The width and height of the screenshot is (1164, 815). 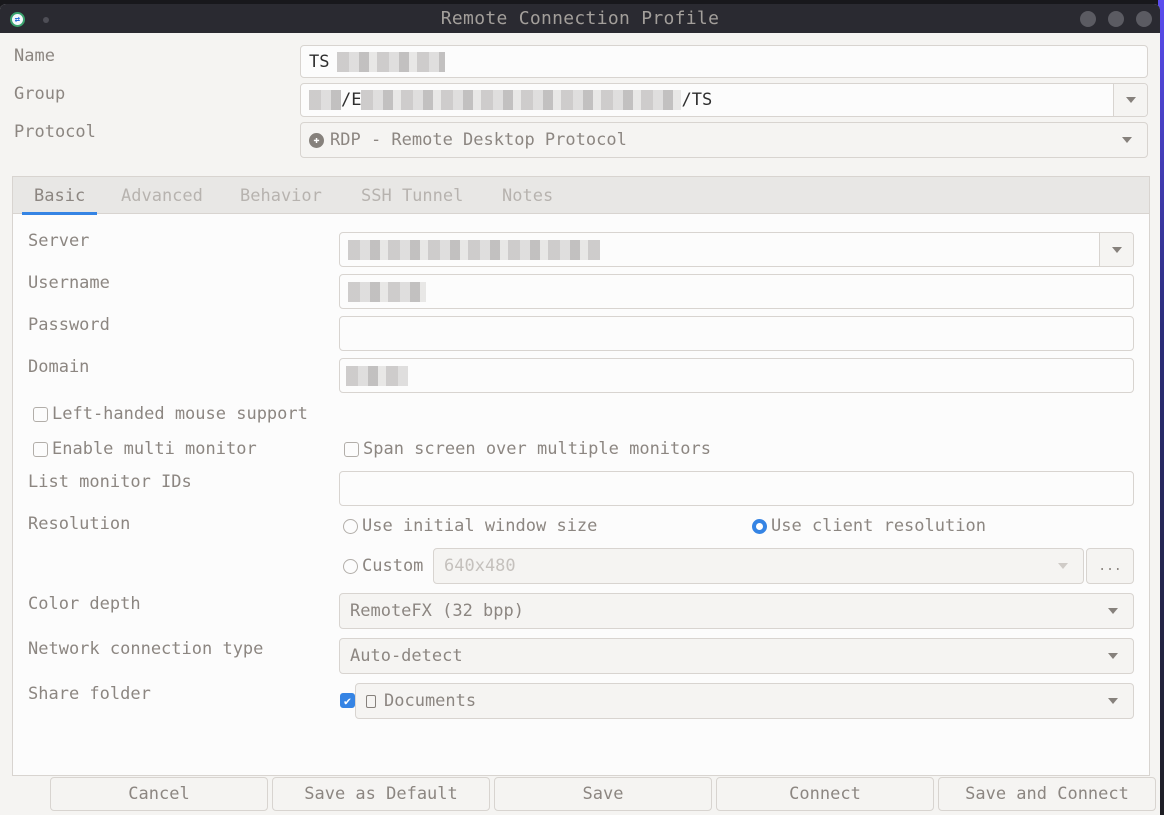 I want to click on tab-label: SSH Tunnel, so click(x=412, y=195).